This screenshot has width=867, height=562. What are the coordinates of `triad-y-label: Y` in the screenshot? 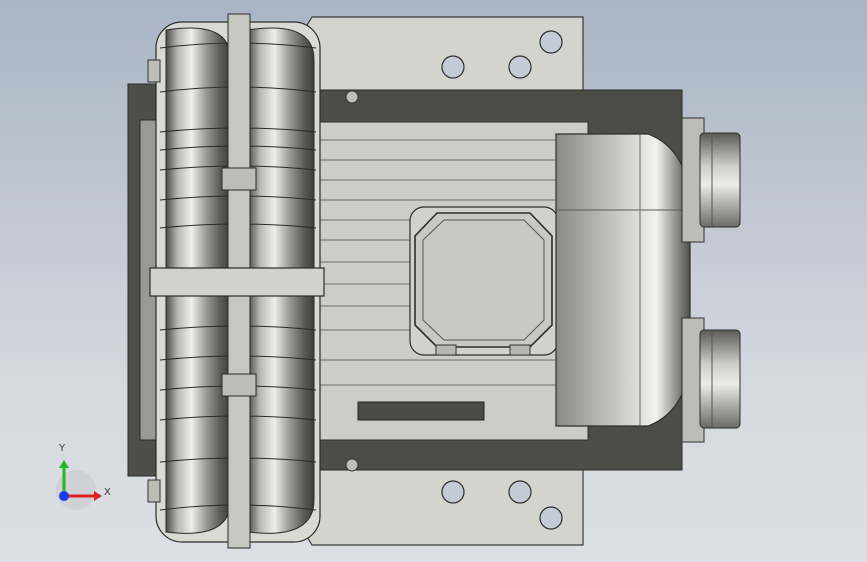 It's located at (62, 448).